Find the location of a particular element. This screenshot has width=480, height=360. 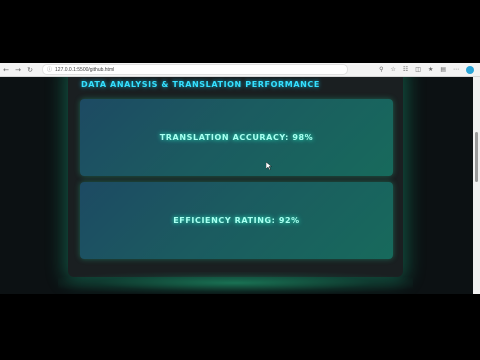

extensions-icon: ☷ is located at coordinates (405, 69).